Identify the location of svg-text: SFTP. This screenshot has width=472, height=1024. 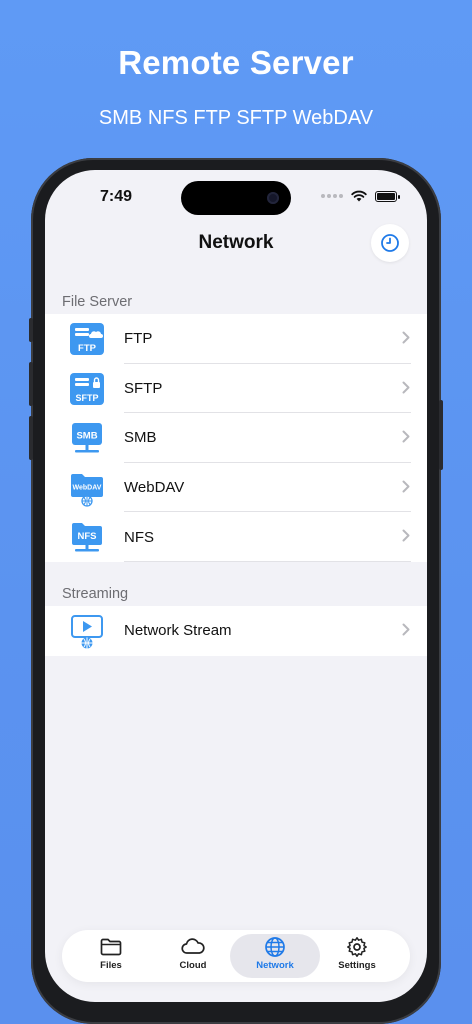
(86, 398).